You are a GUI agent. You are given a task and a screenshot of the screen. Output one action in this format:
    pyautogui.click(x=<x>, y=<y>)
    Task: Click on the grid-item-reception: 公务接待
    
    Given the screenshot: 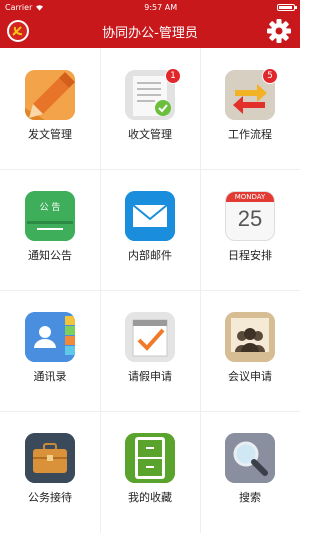 What is the action you would take?
    pyautogui.click(x=50, y=471)
    